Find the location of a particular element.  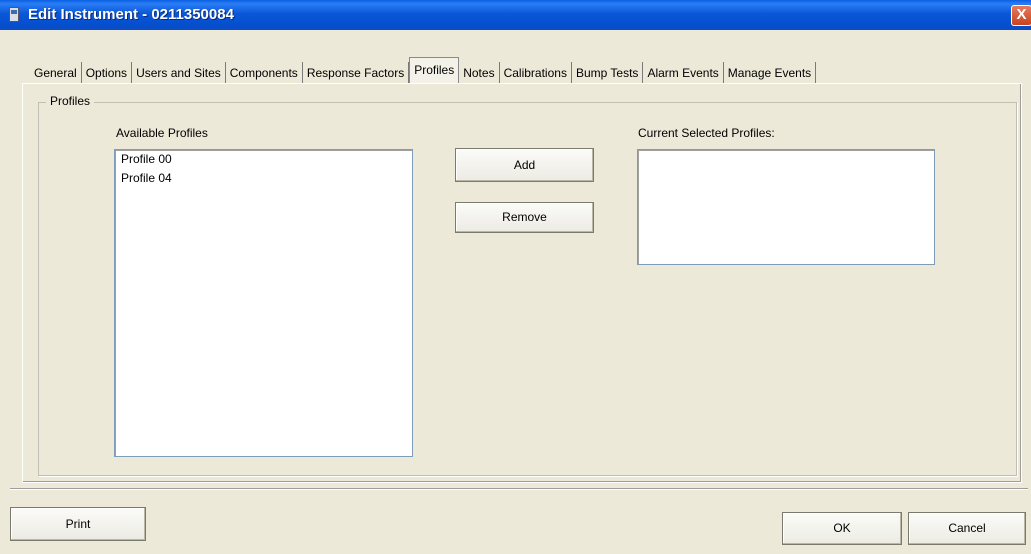

close-icon: X is located at coordinates (1021, 14).